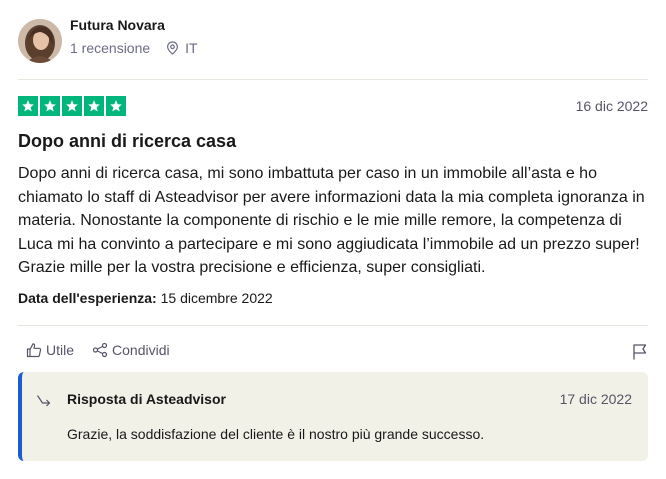 The height and width of the screenshot is (479, 666). I want to click on useful-button: Utile, so click(50, 350).